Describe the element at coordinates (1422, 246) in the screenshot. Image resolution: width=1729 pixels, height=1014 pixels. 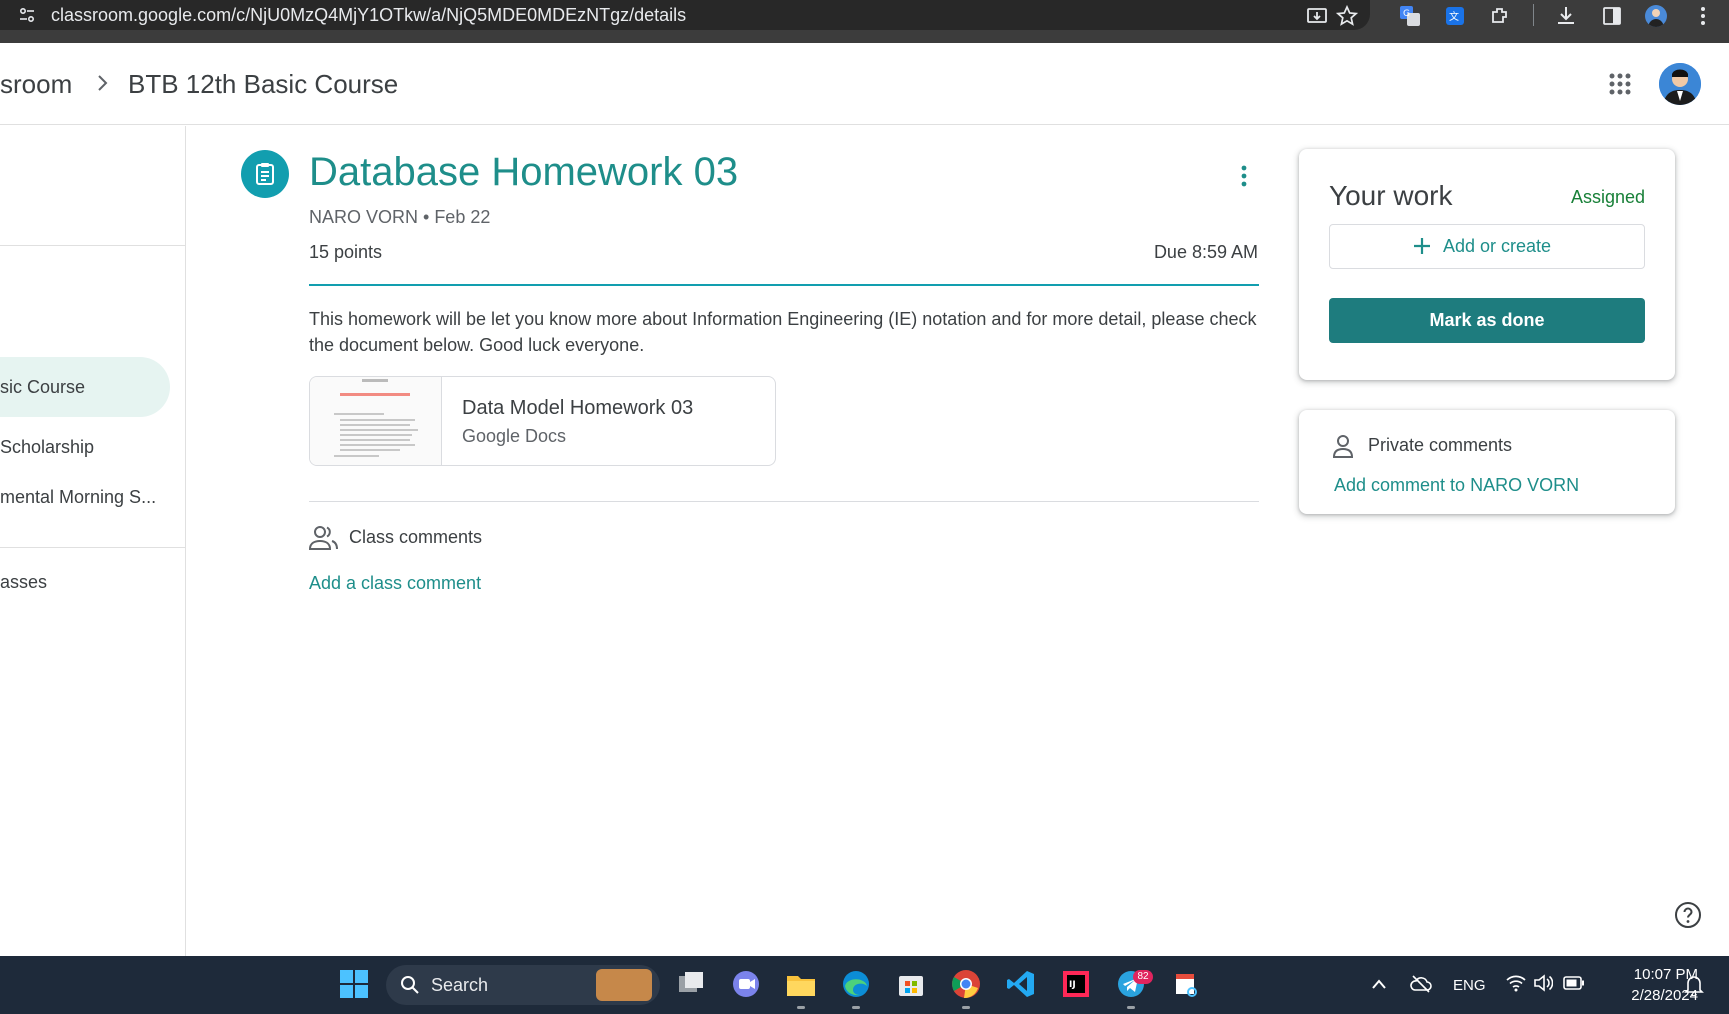
I see `plus-icon` at that location.